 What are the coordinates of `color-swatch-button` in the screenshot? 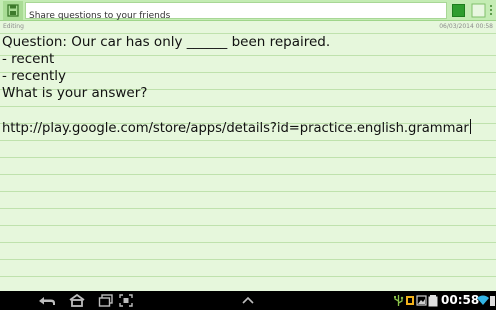 It's located at (458, 10).